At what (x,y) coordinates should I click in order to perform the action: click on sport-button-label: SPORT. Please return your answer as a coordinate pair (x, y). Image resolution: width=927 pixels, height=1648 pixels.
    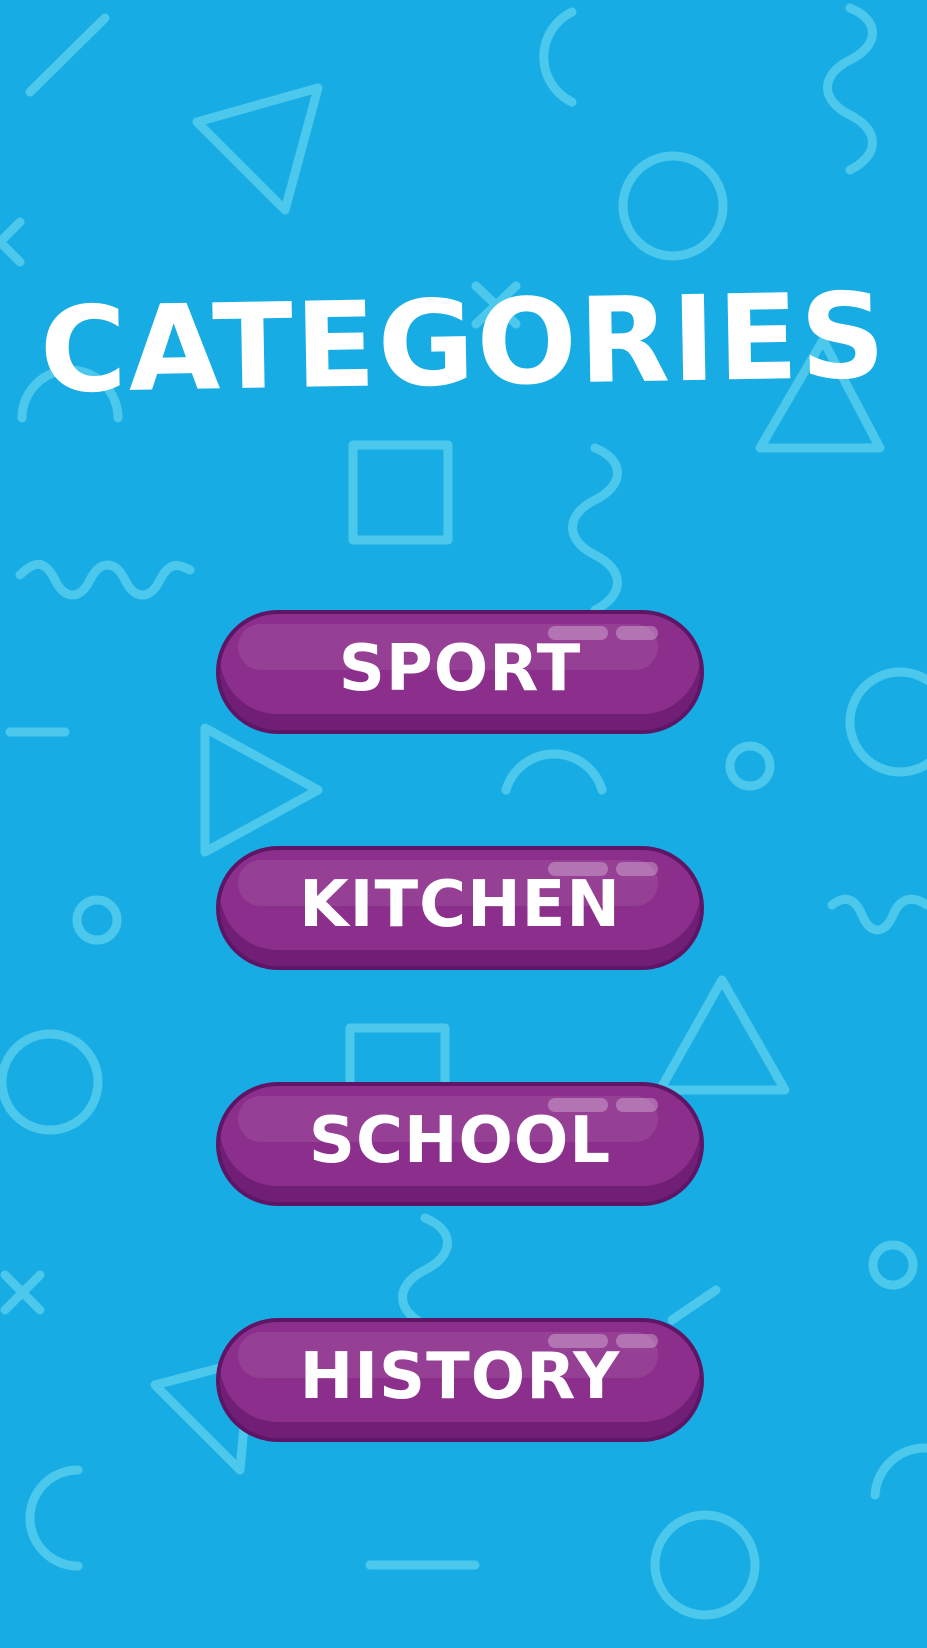
    Looking at the image, I should click on (460, 669).